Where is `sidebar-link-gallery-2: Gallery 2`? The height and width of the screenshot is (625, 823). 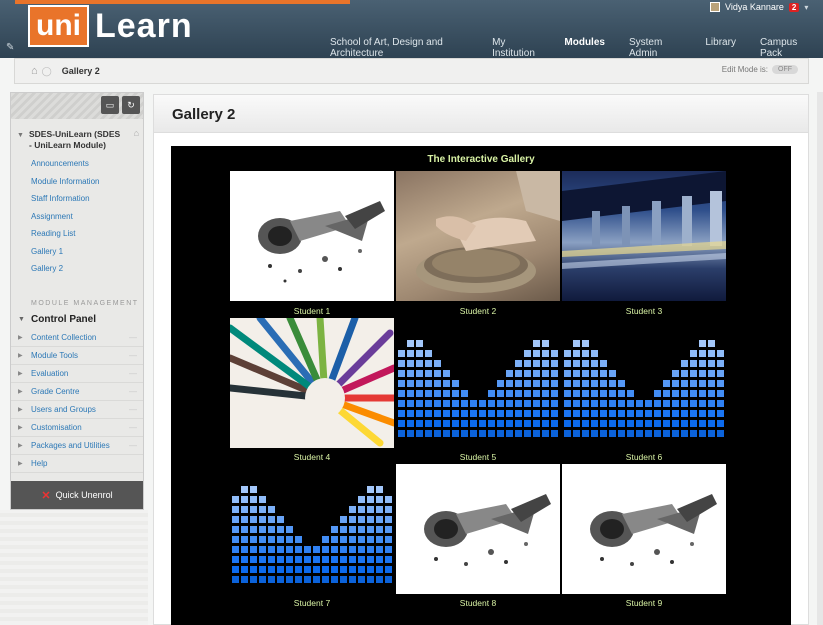
sidebar-link-gallery-2: Gallery 2 is located at coordinates (77, 269).